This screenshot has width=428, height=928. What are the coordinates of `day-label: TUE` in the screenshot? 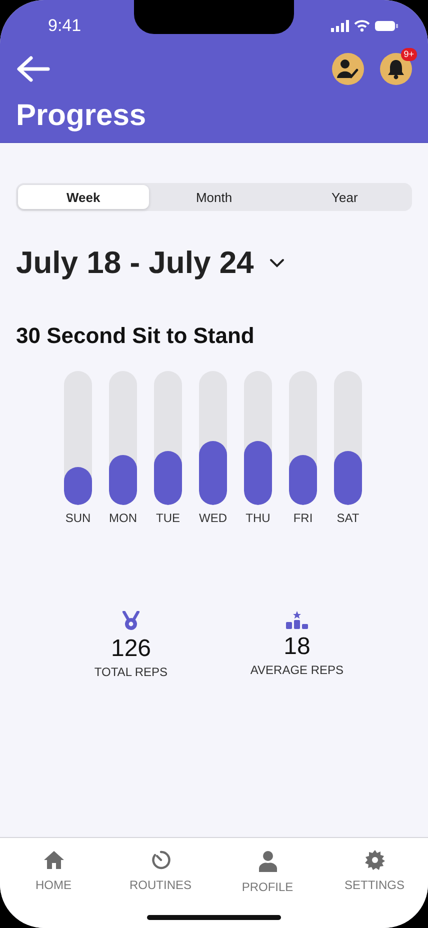 It's located at (168, 518).